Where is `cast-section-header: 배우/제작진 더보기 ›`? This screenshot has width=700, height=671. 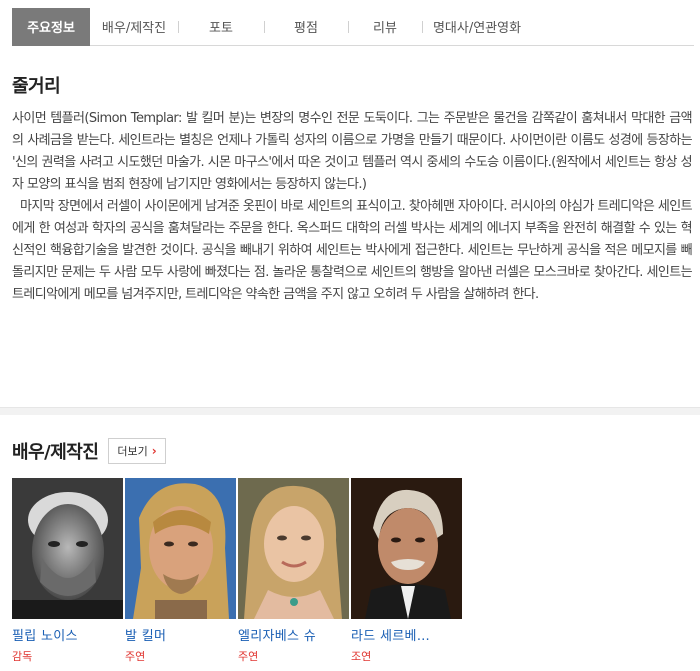 cast-section-header: 배우/제작진 더보기 › is located at coordinates (89, 451).